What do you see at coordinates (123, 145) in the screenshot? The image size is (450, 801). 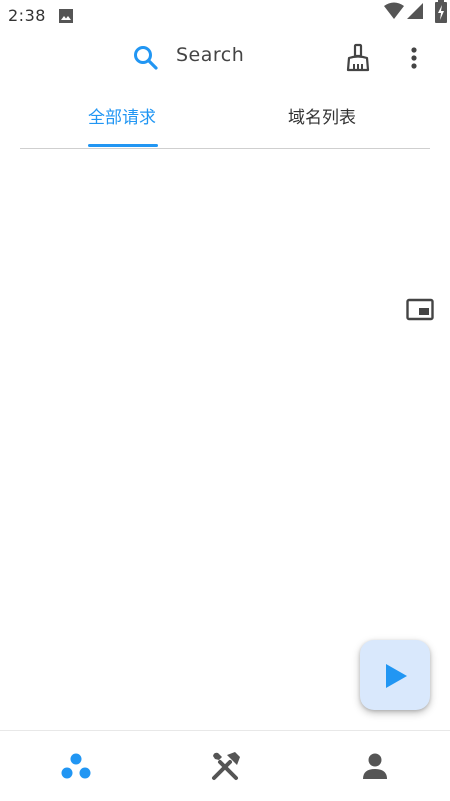 I see `tab-indicator` at bounding box center [123, 145].